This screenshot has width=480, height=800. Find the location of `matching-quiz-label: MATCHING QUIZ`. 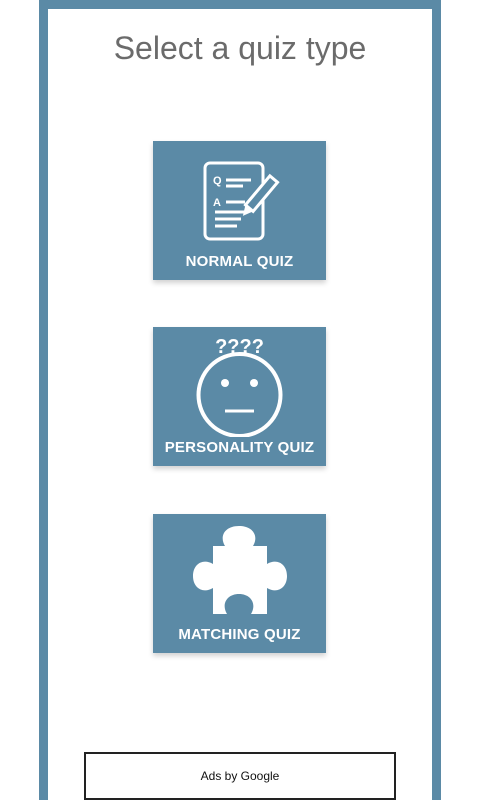

matching-quiz-label: MATCHING QUIZ is located at coordinates (239, 634).